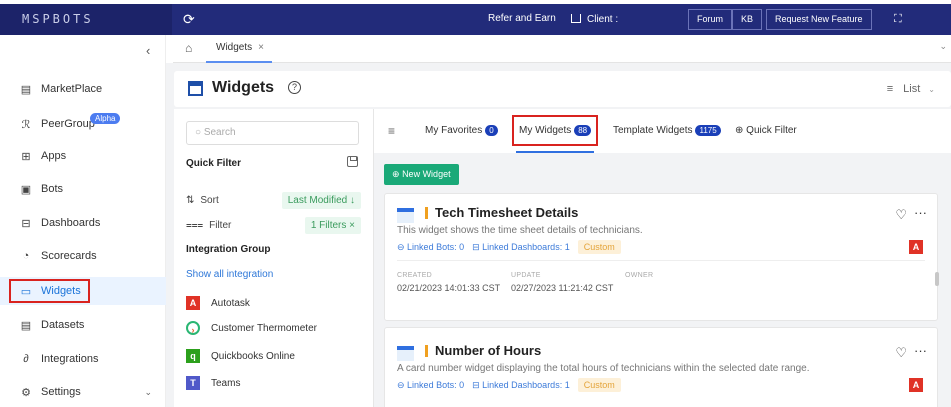 The image size is (951, 407). I want to click on client-selector: Client :, so click(594, 19).